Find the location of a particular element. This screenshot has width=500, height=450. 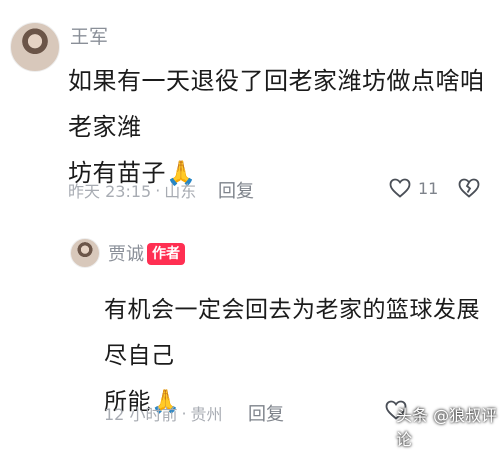

comment-text-line: 有机会一定会回去为老家的篮球发展尽自己 is located at coordinates (292, 333).